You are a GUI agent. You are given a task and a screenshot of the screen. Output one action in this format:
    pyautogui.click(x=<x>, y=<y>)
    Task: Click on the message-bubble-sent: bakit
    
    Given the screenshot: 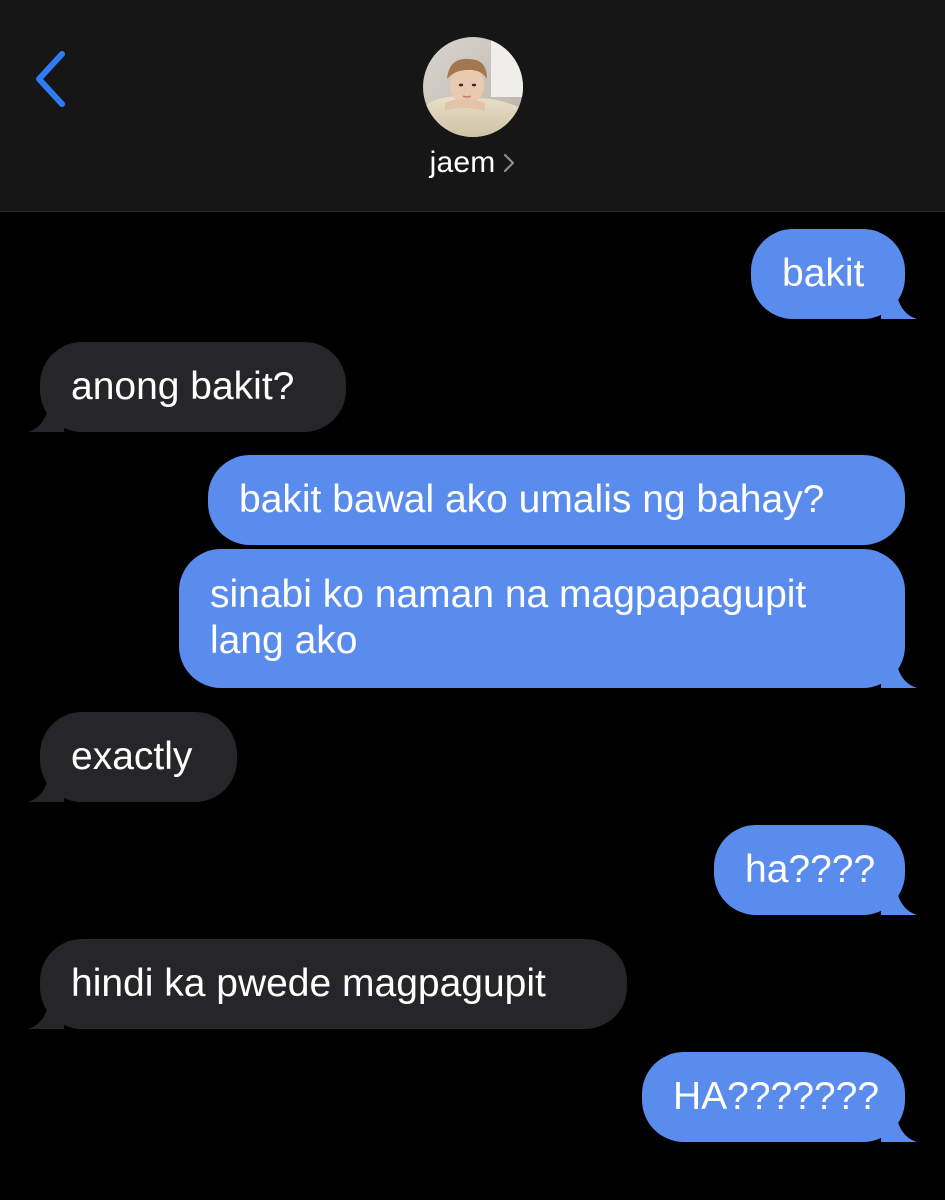 What is the action you would take?
    pyautogui.click(x=834, y=274)
    